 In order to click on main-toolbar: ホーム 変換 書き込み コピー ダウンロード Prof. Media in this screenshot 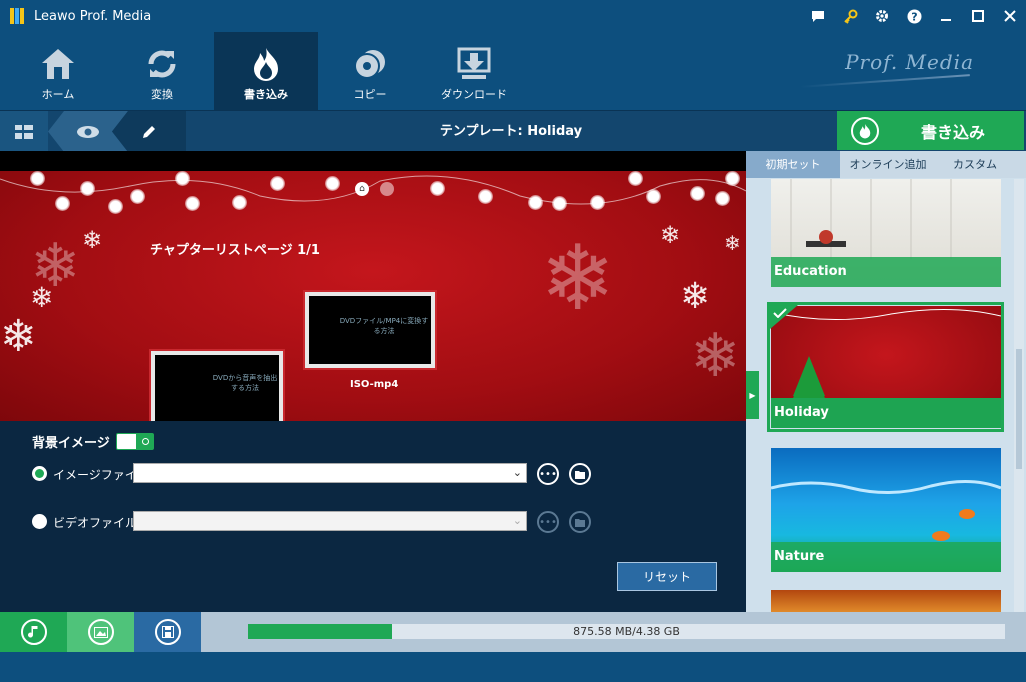, I will do `click(513, 71)`.